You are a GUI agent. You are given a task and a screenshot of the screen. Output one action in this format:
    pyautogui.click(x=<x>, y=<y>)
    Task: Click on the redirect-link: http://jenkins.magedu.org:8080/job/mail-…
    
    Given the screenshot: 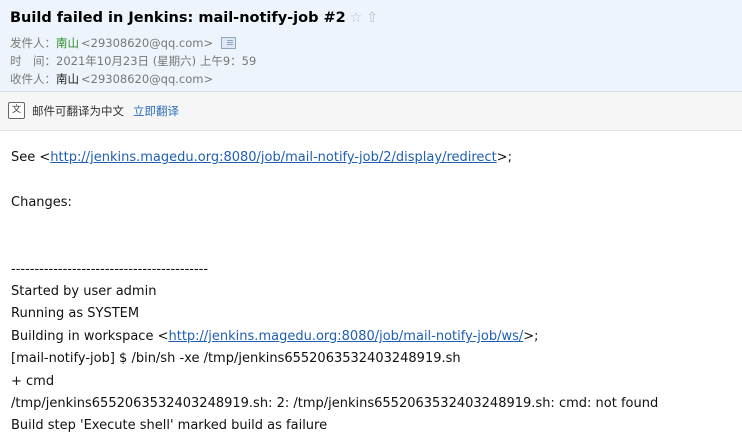 What is the action you would take?
    pyautogui.click(x=273, y=157)
    